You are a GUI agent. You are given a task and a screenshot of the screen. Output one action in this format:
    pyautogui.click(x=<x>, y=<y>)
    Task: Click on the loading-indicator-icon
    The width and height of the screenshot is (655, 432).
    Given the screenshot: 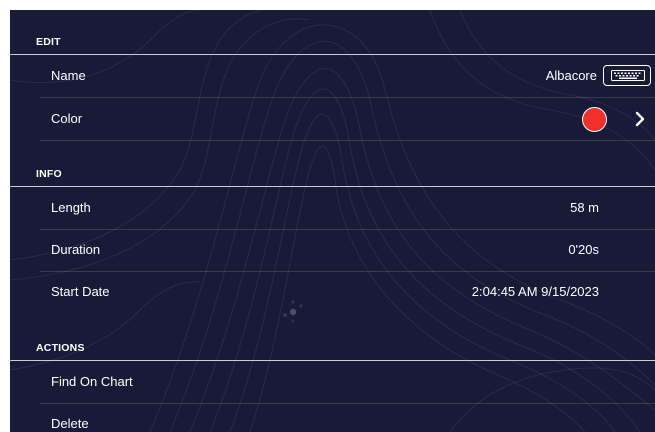 What is the action you would take?
    pyautogui.click(x=293, y=311)
    